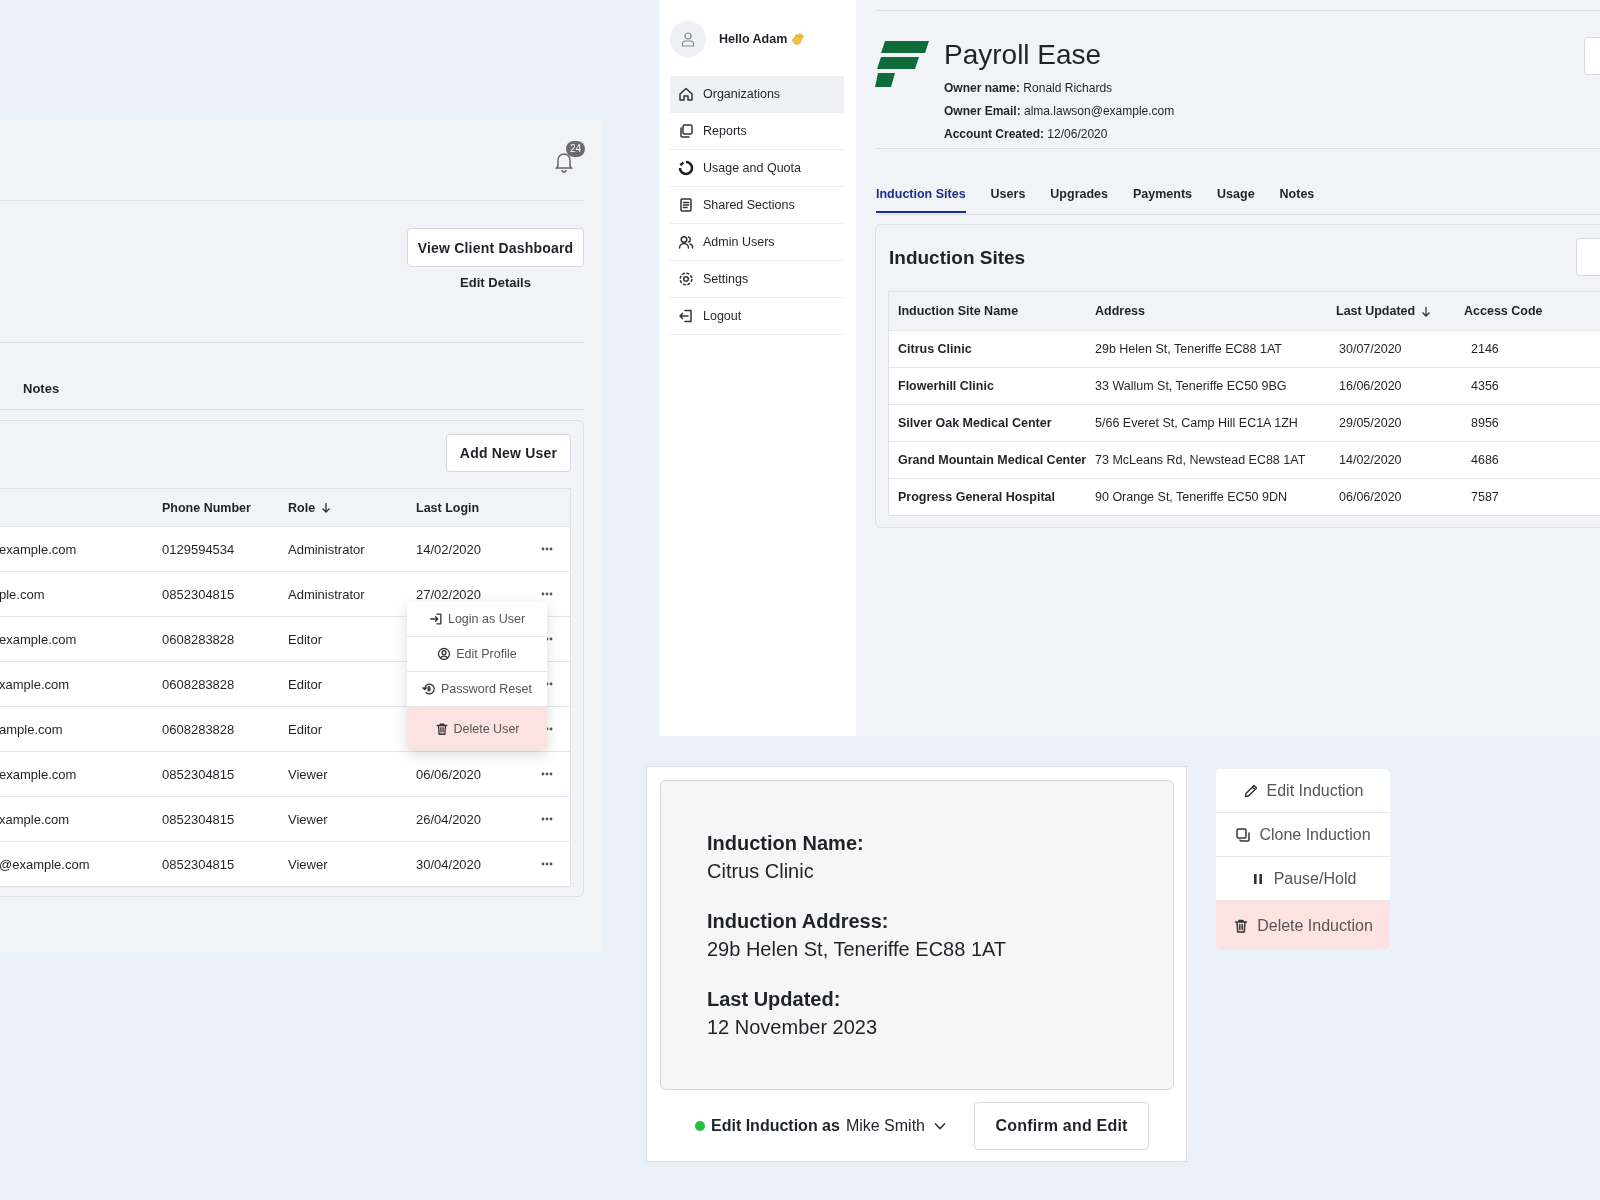  What do you see at coordinates (1250, 790) in the screenshot?
I see `pencil-icon` at bounding box center [1250, 790].